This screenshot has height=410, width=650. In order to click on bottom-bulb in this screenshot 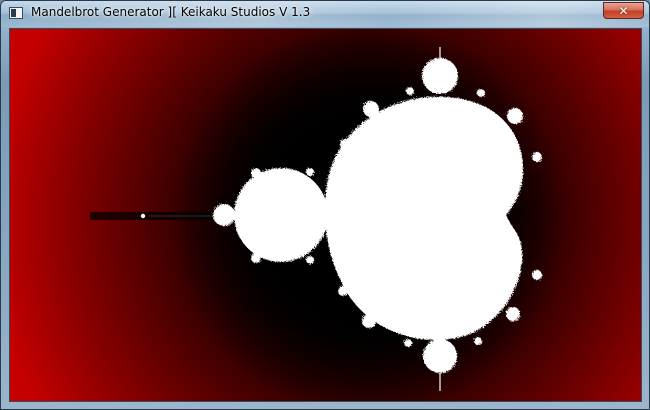, I will do `click(440, 356)`.